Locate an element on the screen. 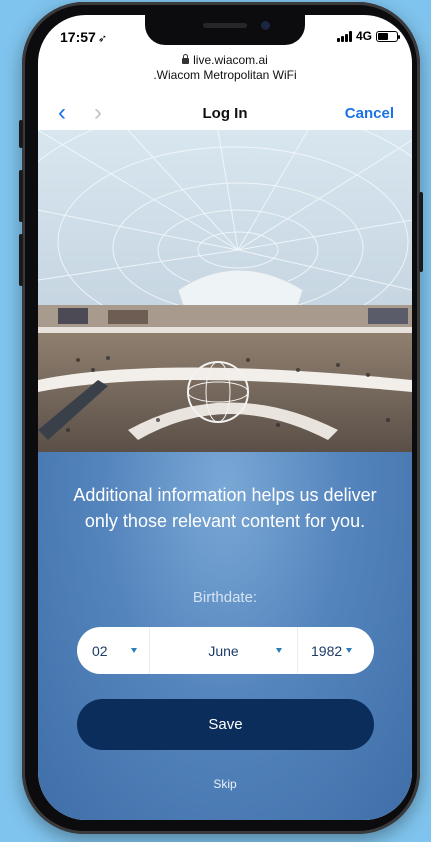 This screenshot has width=431, height=842. month-select: June is located at coordinates (224, 650).